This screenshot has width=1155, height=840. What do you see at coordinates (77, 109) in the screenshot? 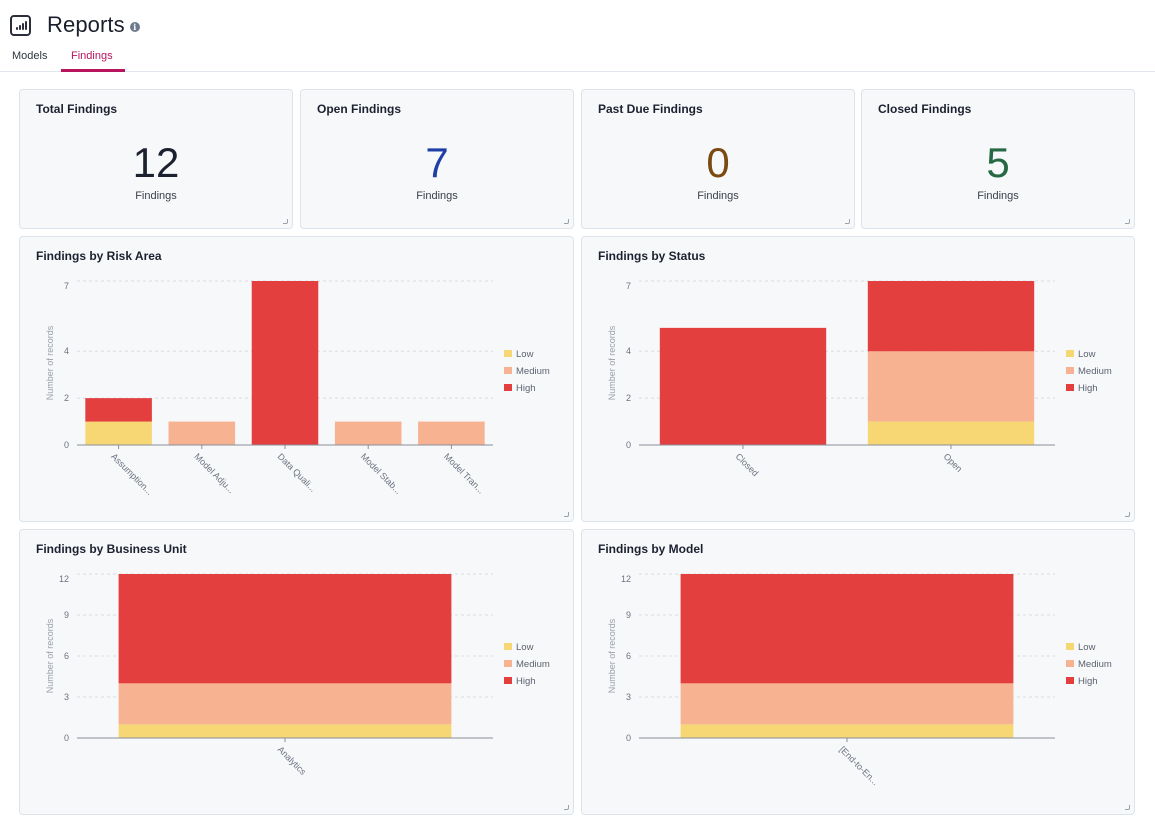
I see `card-title: Total Findings` at bounding box center [77, 109].